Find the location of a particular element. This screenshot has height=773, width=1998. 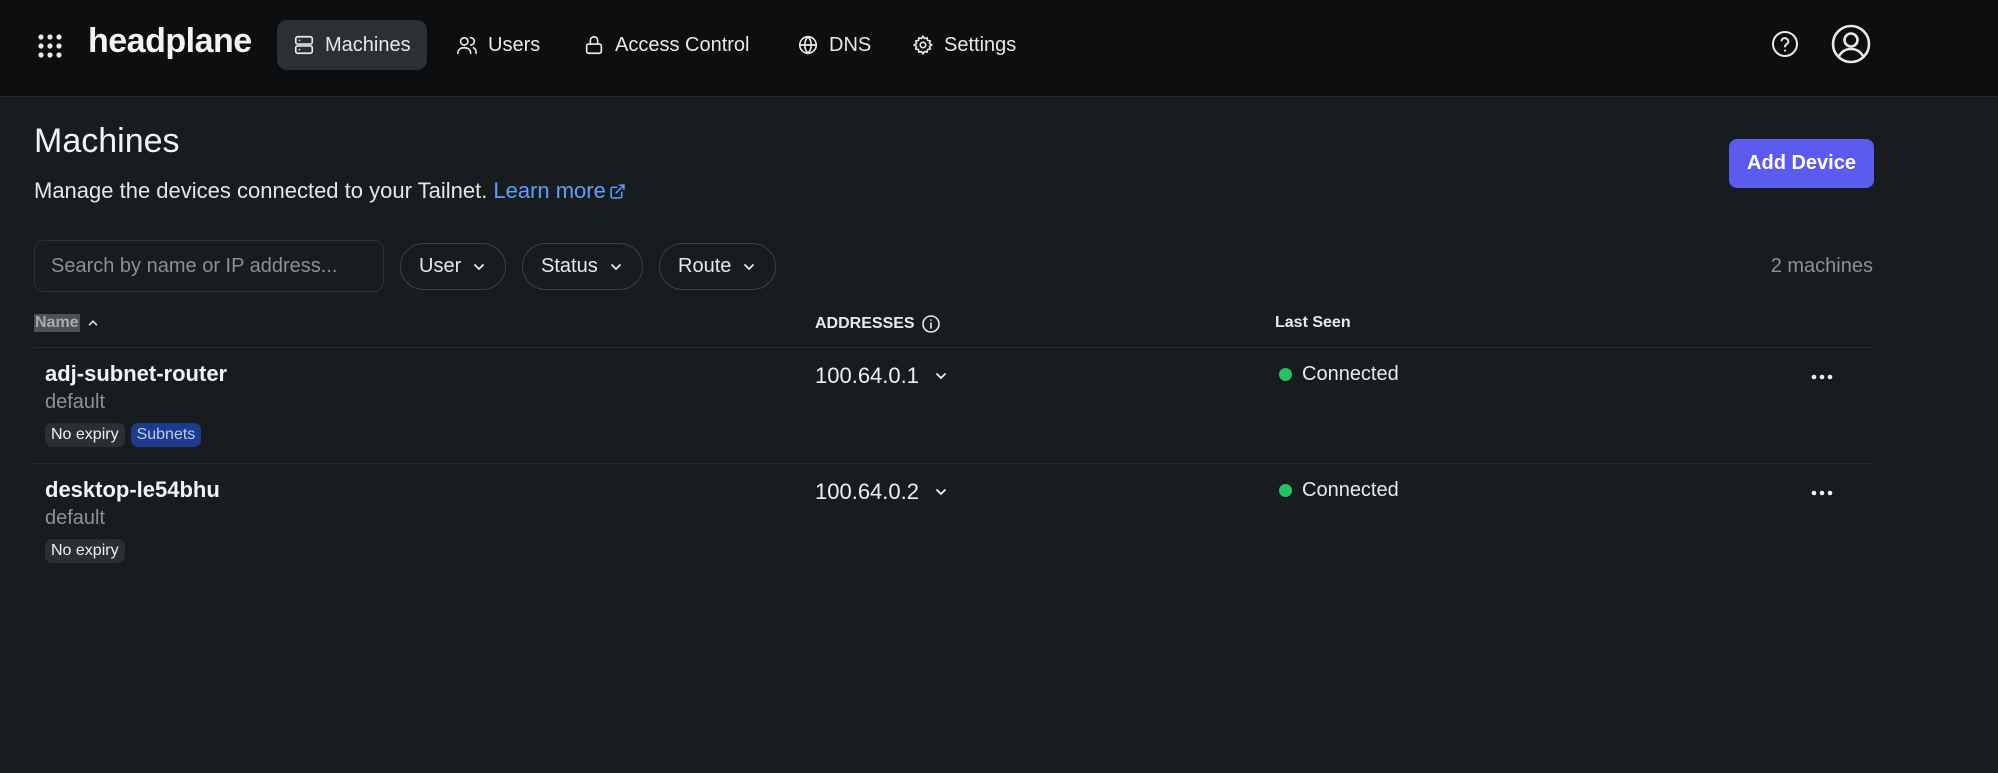

chevron-up-icon is located at coordinates (92, 323).